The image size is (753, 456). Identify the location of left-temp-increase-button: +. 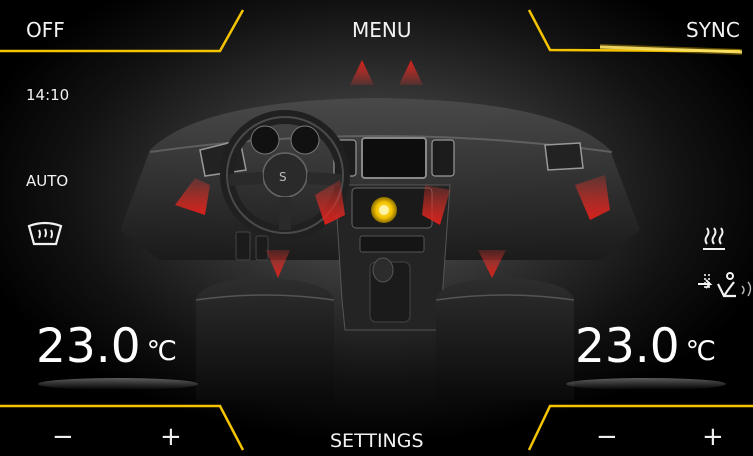
(171, 437).